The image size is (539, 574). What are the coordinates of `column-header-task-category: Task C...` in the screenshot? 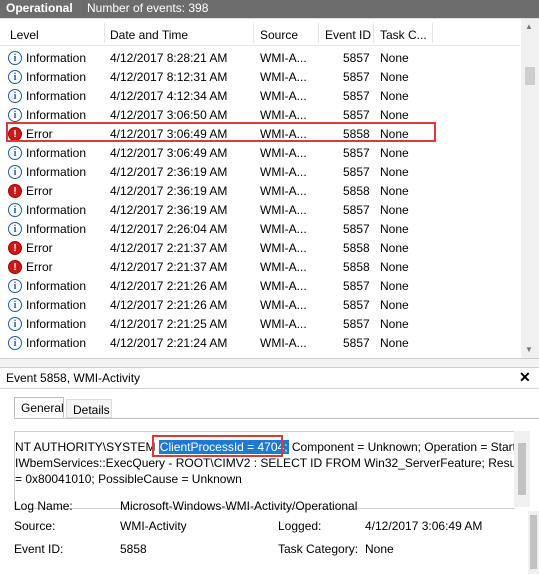 It's located at (403, 35).